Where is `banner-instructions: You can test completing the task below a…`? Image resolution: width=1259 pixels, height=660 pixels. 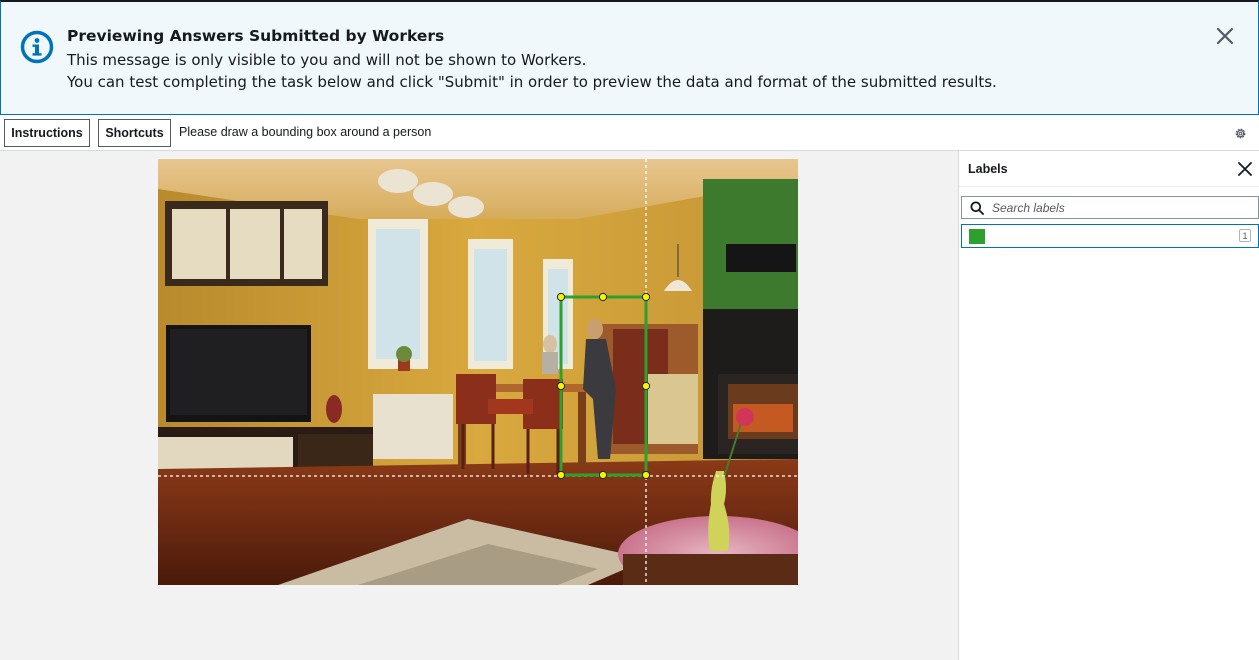 banner-instructions: You can test completing the task below a… is located at coordinates (532, 82).